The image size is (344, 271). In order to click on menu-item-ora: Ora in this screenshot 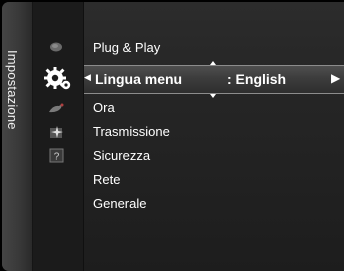, I will do `click(104, 108)`.